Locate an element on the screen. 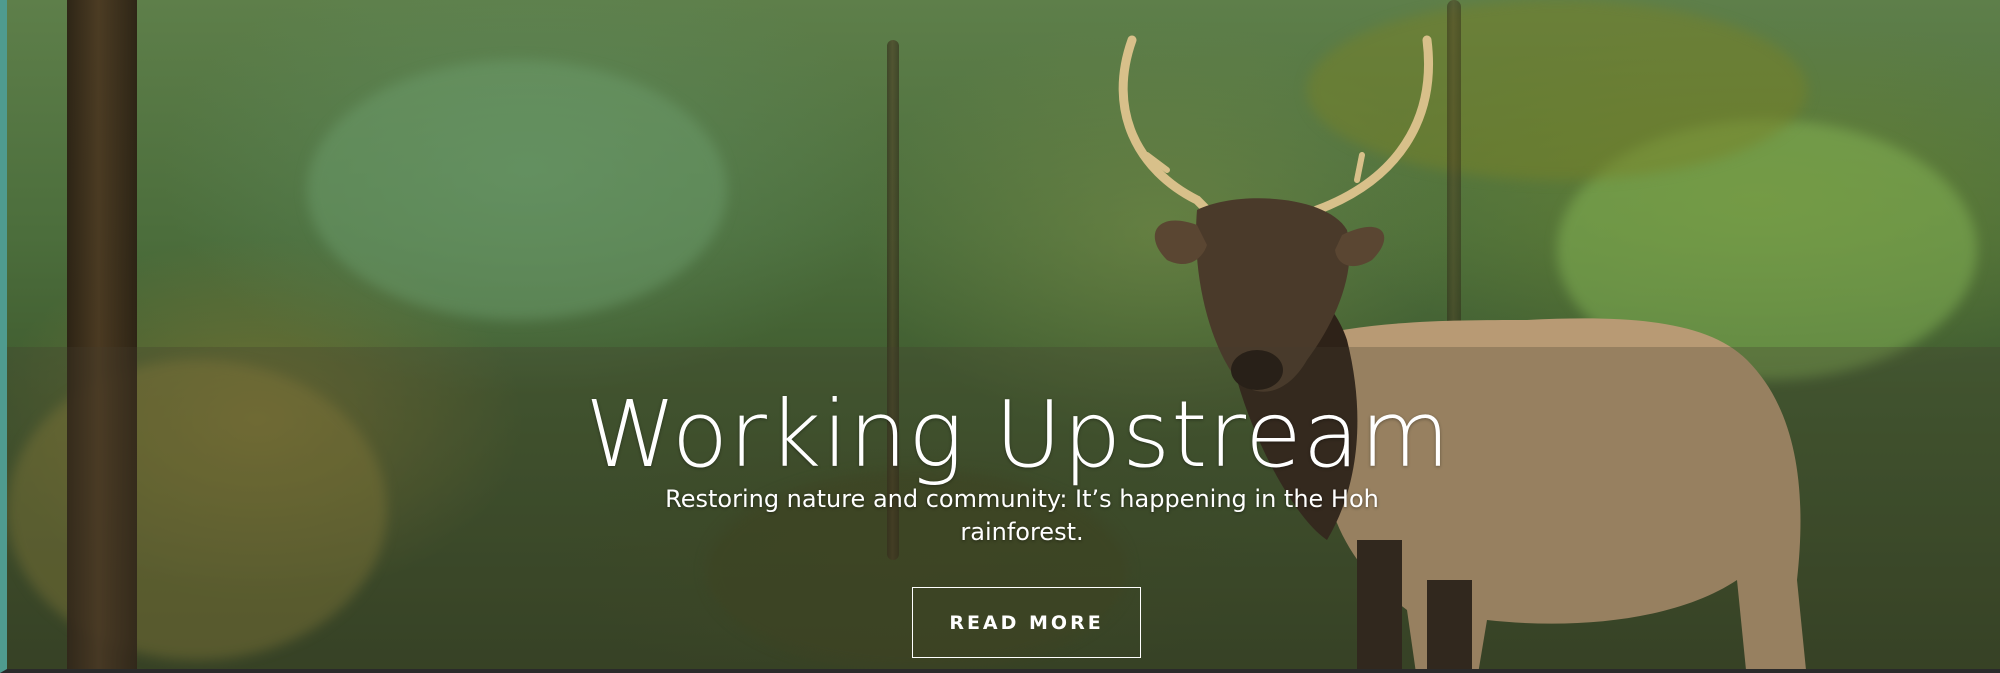 This screenshot has width=2000, height=673. hero-title: Working Upstream is located at coordinates (1018, 434).